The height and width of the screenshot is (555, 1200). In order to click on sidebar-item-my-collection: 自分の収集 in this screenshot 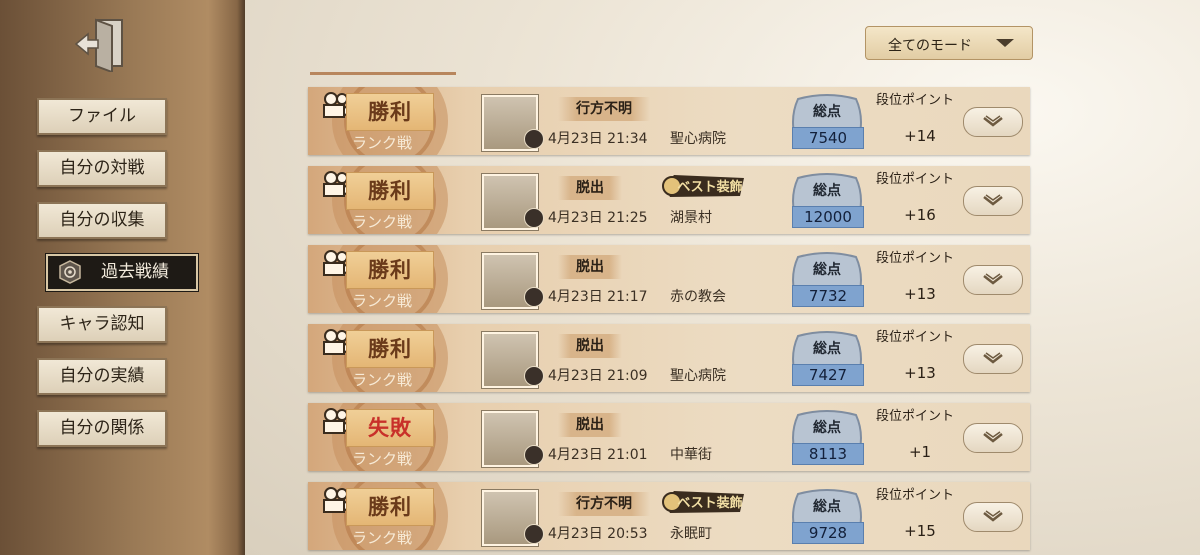, I will do `click(102, 220)`.